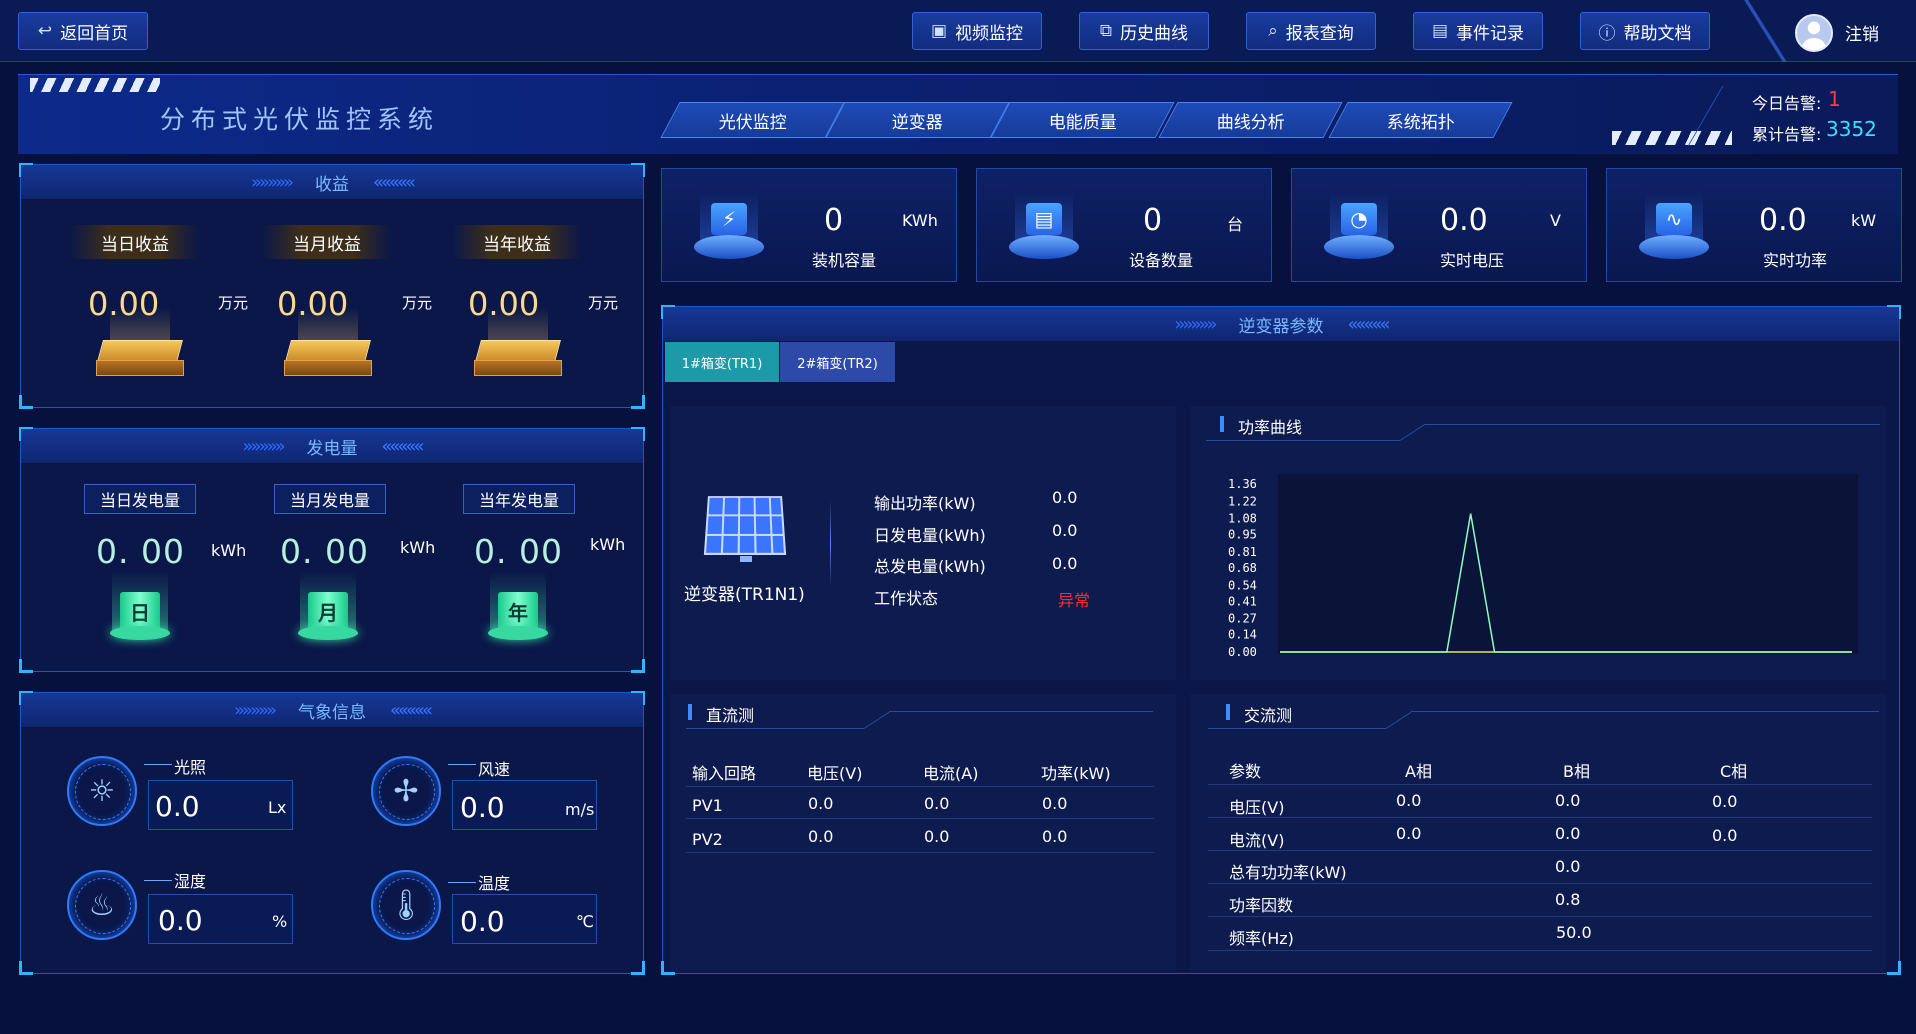 The height and width of the screenshot is (1034, 1916). I want to click on line-chart-icon: ⧉, so click(1106, 31).